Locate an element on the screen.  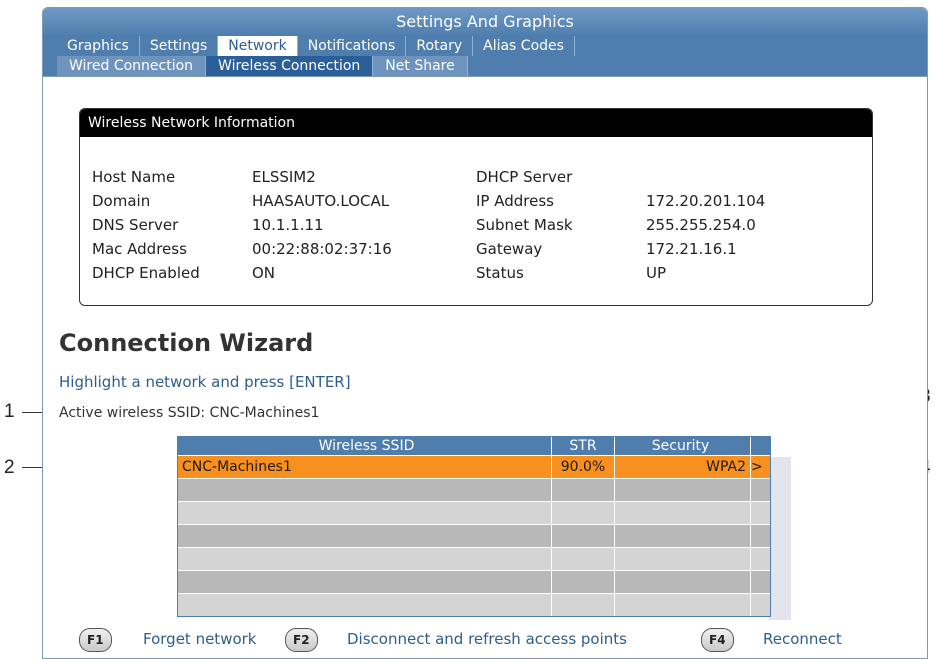
ssid-column-header: Wireless SSID is located at coordinates (365, 446).